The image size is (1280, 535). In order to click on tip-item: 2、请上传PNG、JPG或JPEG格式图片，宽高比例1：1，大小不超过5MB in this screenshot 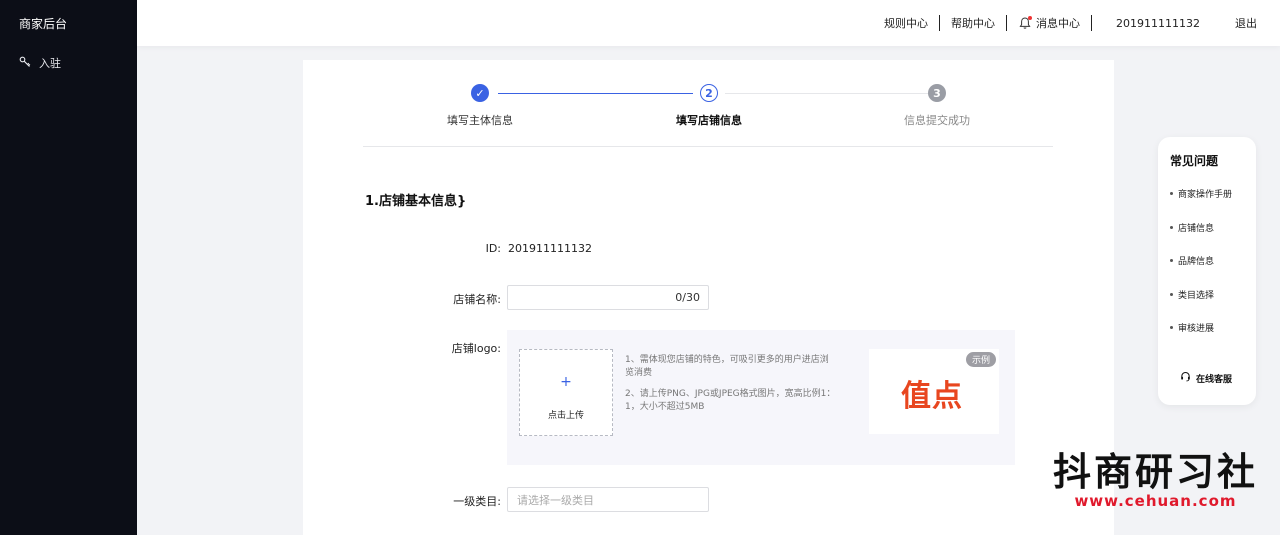, I will do `click(730, 400)`.